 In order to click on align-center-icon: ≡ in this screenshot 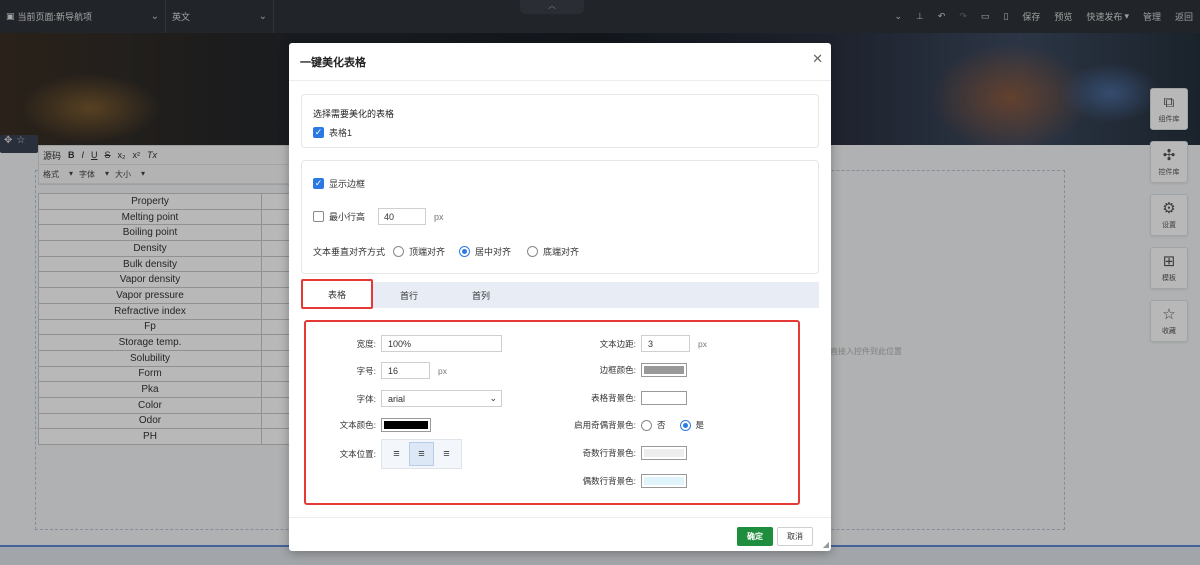, I will do `click(421, 454)`.